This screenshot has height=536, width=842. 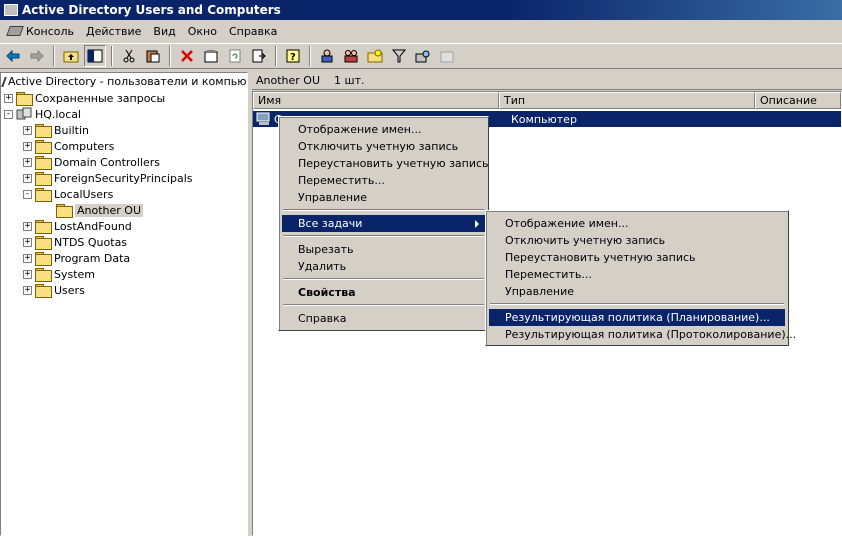 I want to click on menu-action-label: Действие, so click(x=114, y=31).